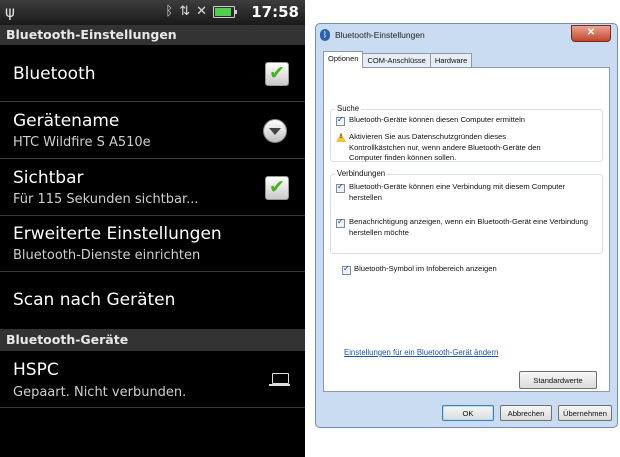 The height and width of the screenshot is (457, 620). Describe the element at coordinates (466, 35) in the screenshot. I see `title-bar: ᛒ Bluetooth-Einstellungen ✕` at that location.